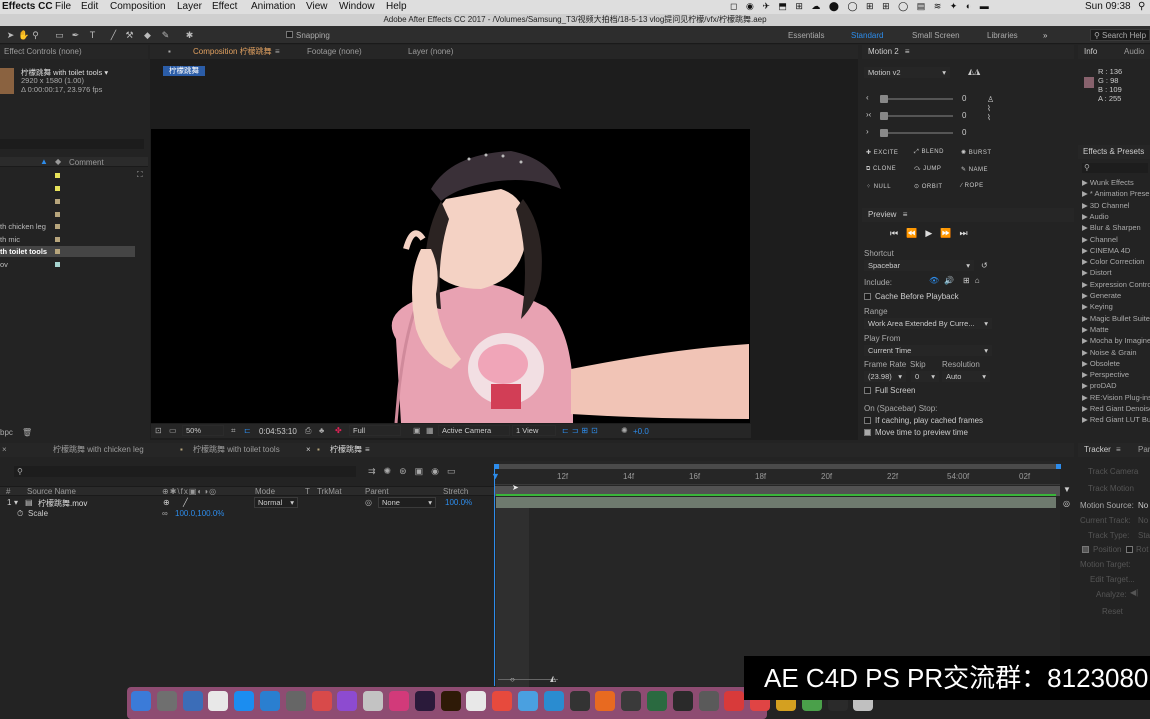 The width and height of the screenshot is (1150, 719). I want to click on stopwatch-icon: ⏱, so click(20, 514).